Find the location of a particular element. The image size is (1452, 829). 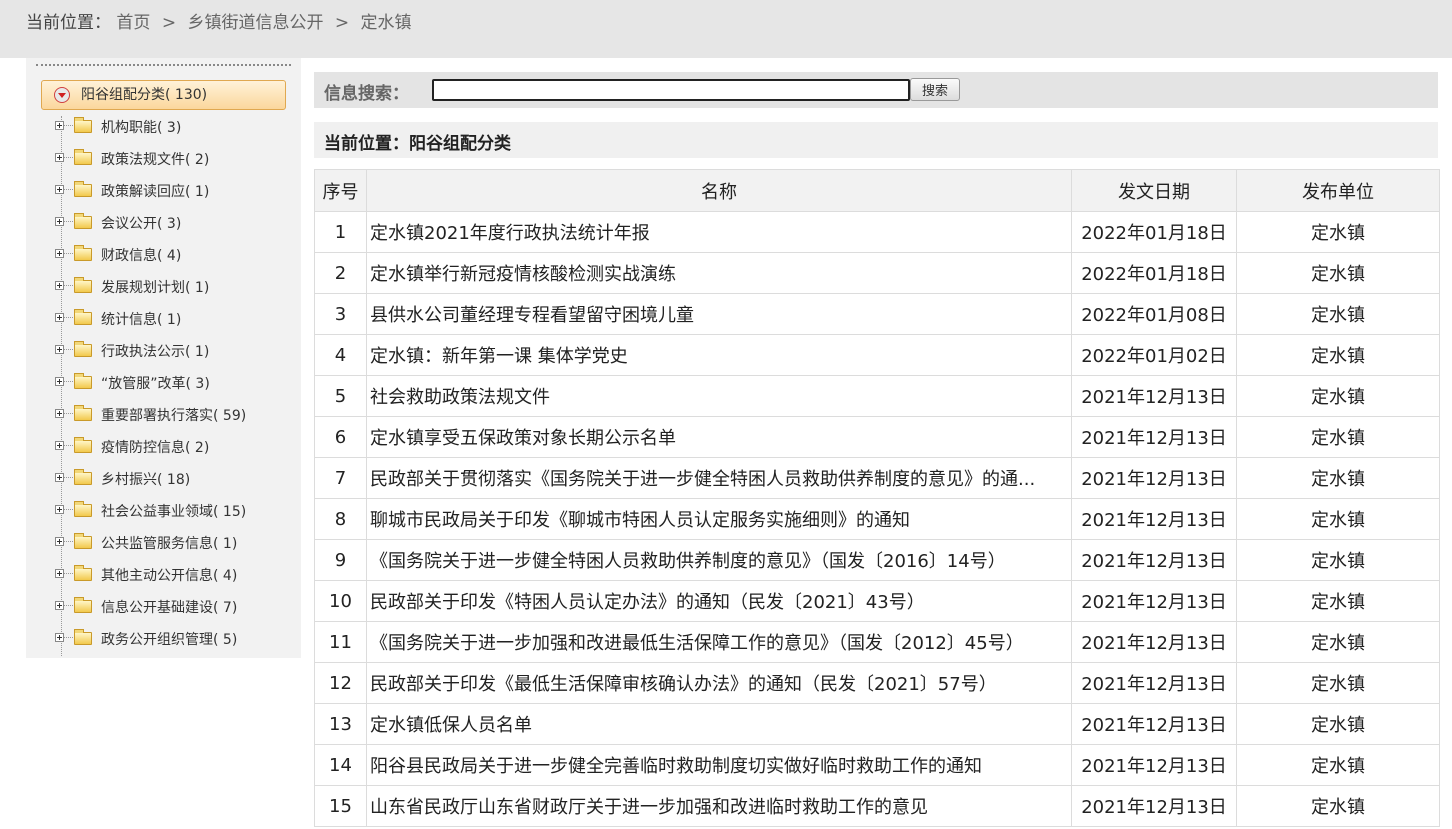

tree-item-label: 统计信息( 1) is located at coordinates (141, 320).